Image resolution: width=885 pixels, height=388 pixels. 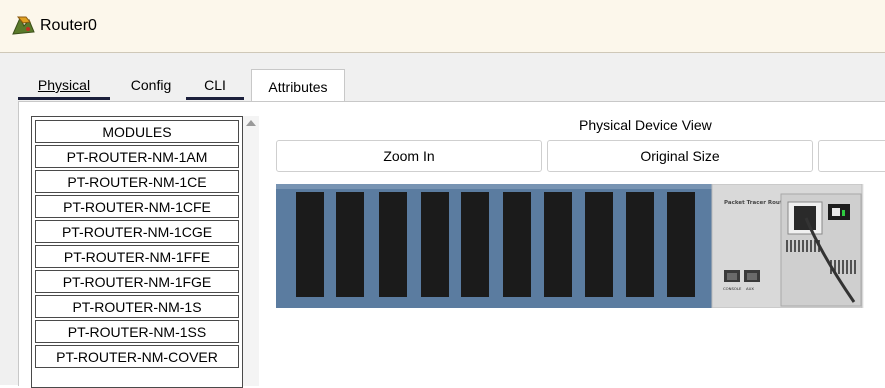 I want to click on tab-physical: Physical, so click(x=64, y=85).